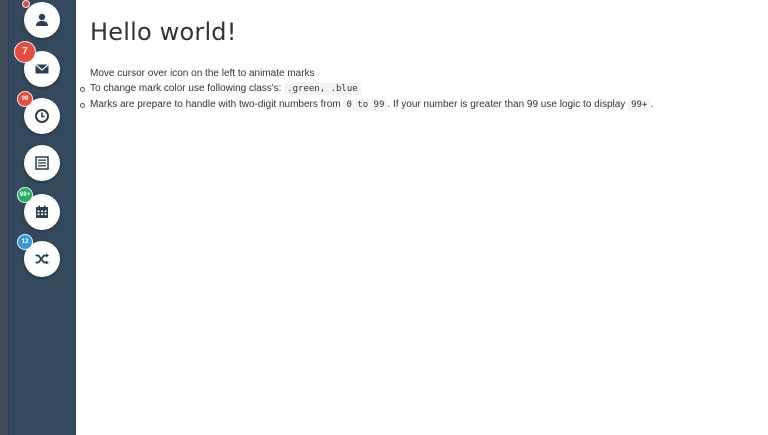  I want to click on notification-mark: 99+, so click(25, 195).